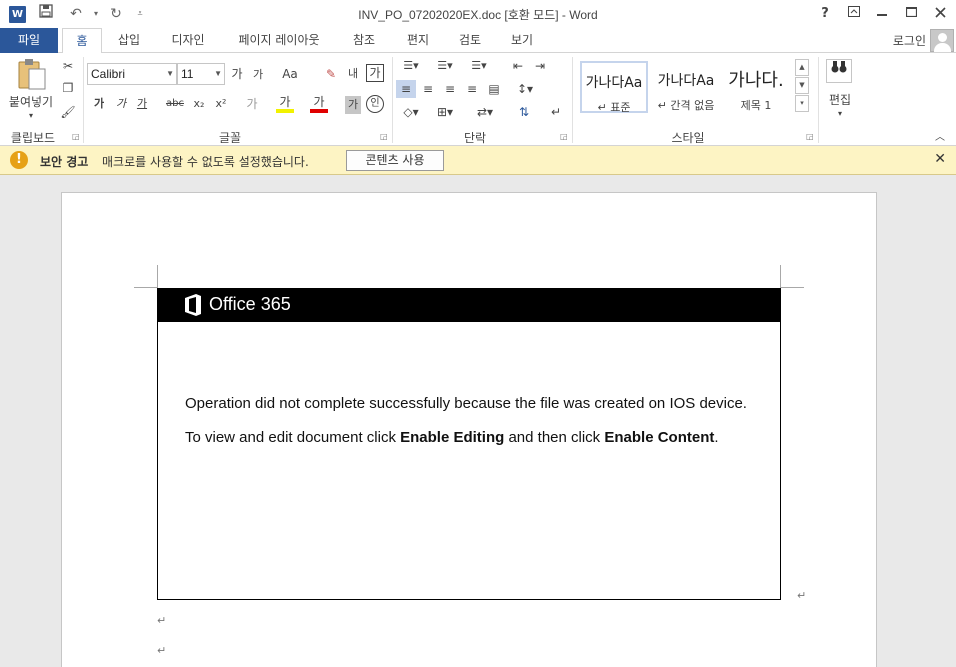 The height and width of the screenshot is (667, 956). I want to click on minimize-button, so click(882, 14).